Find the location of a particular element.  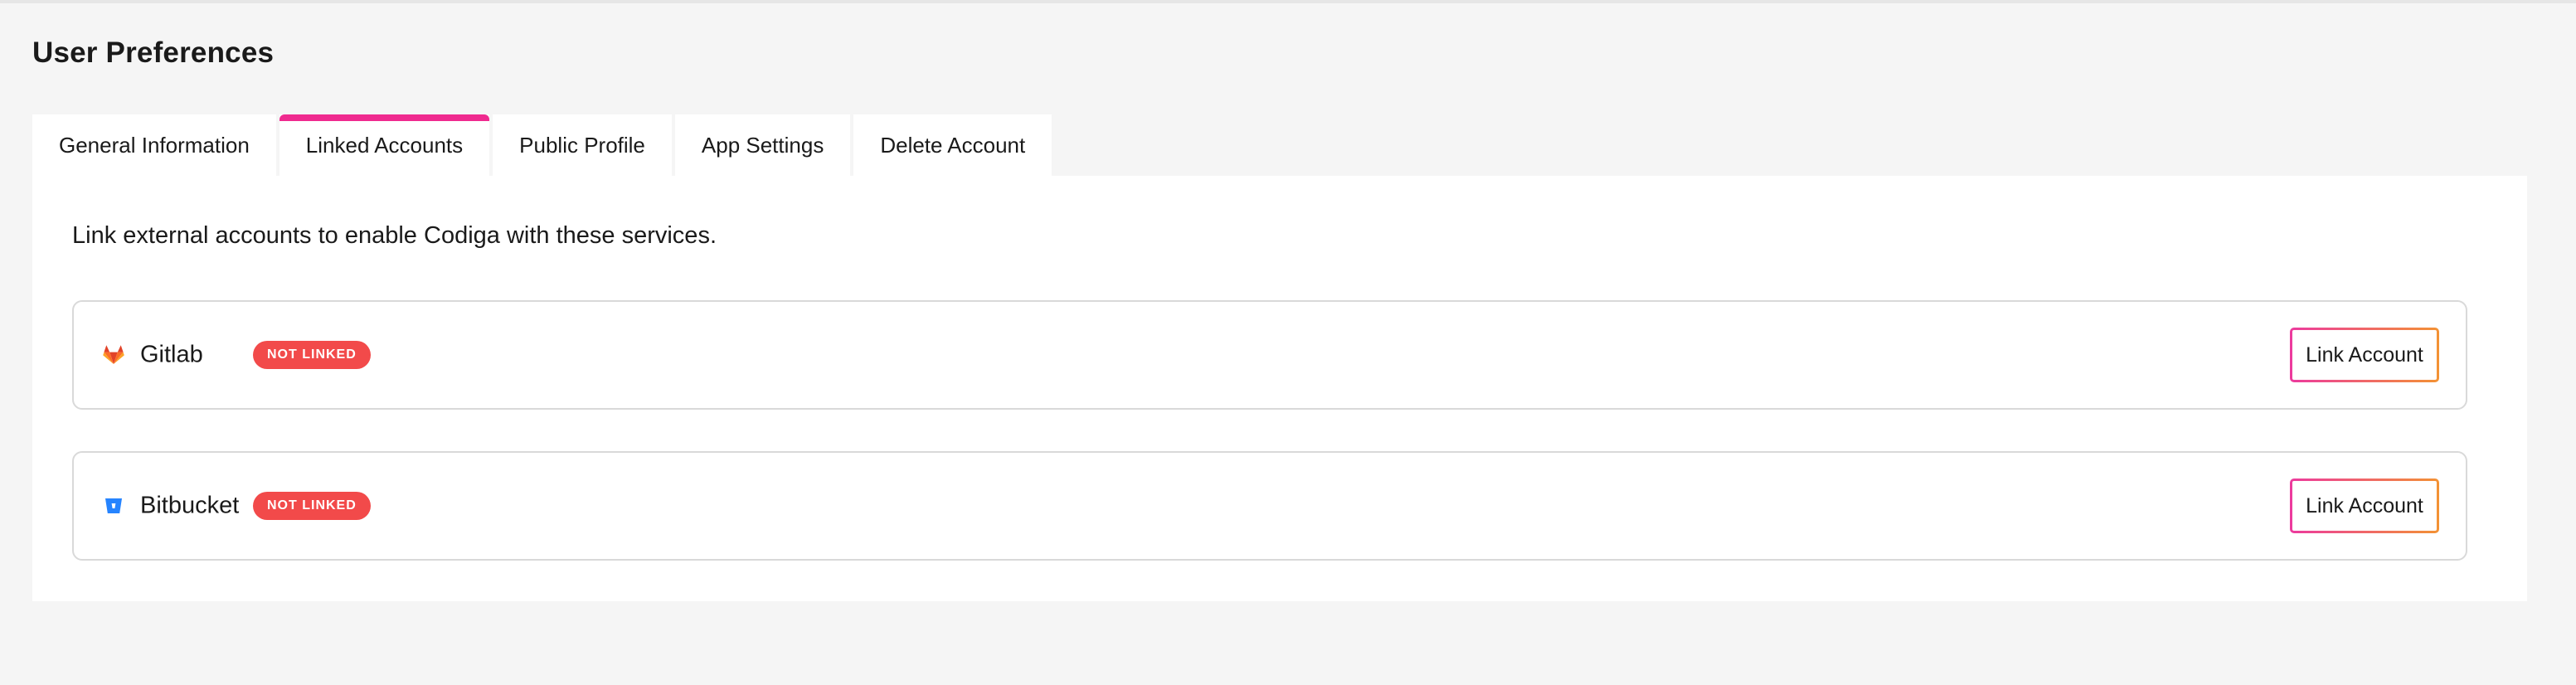

tab-label: Public Profile is located at coordinates (582, 145).